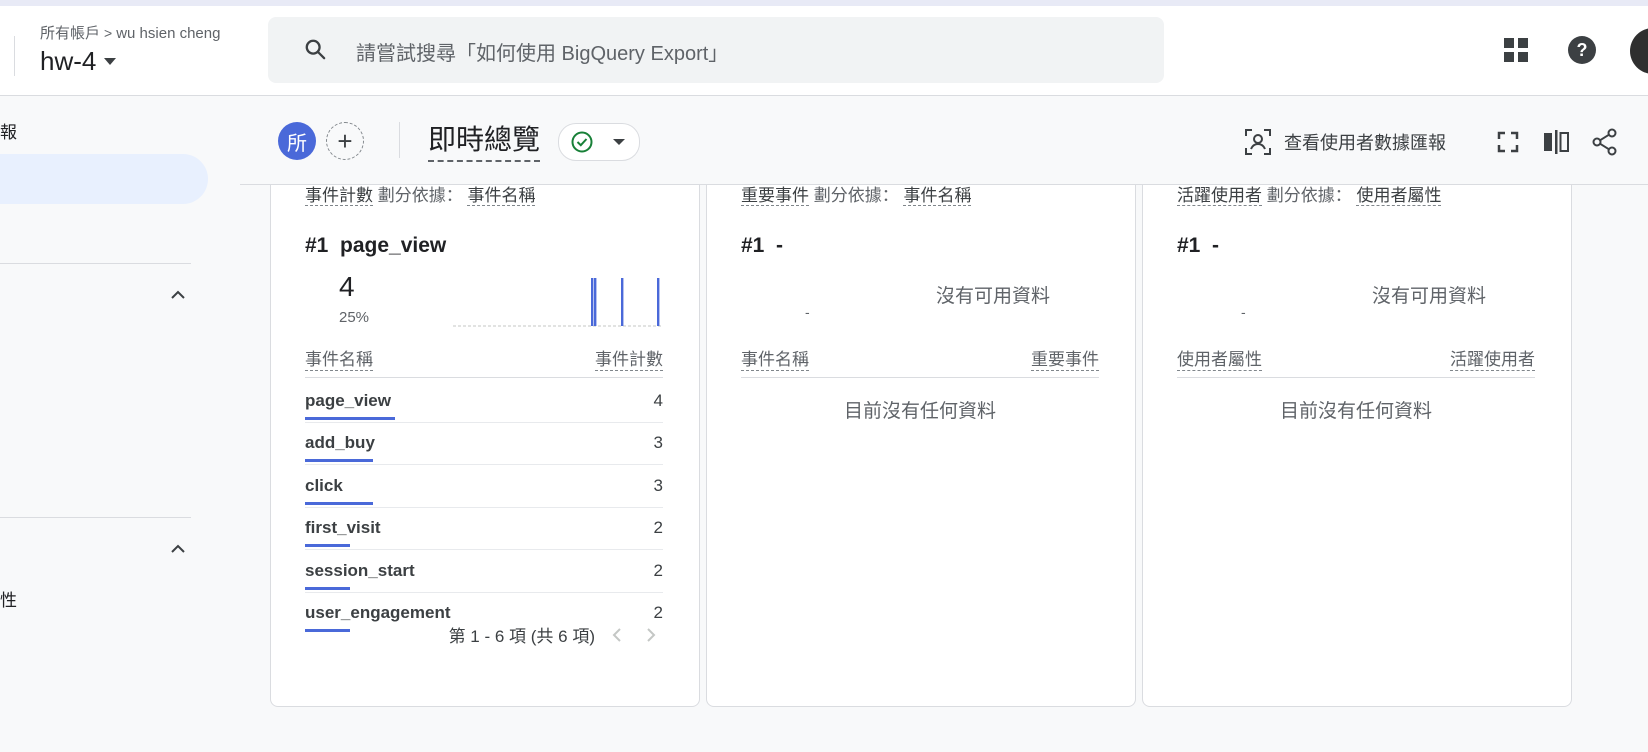 The image size is (1648, 752). Describe the element at coordinates (339, 196) in the screenshot. I see `metric-label: 事件計數` at that location.